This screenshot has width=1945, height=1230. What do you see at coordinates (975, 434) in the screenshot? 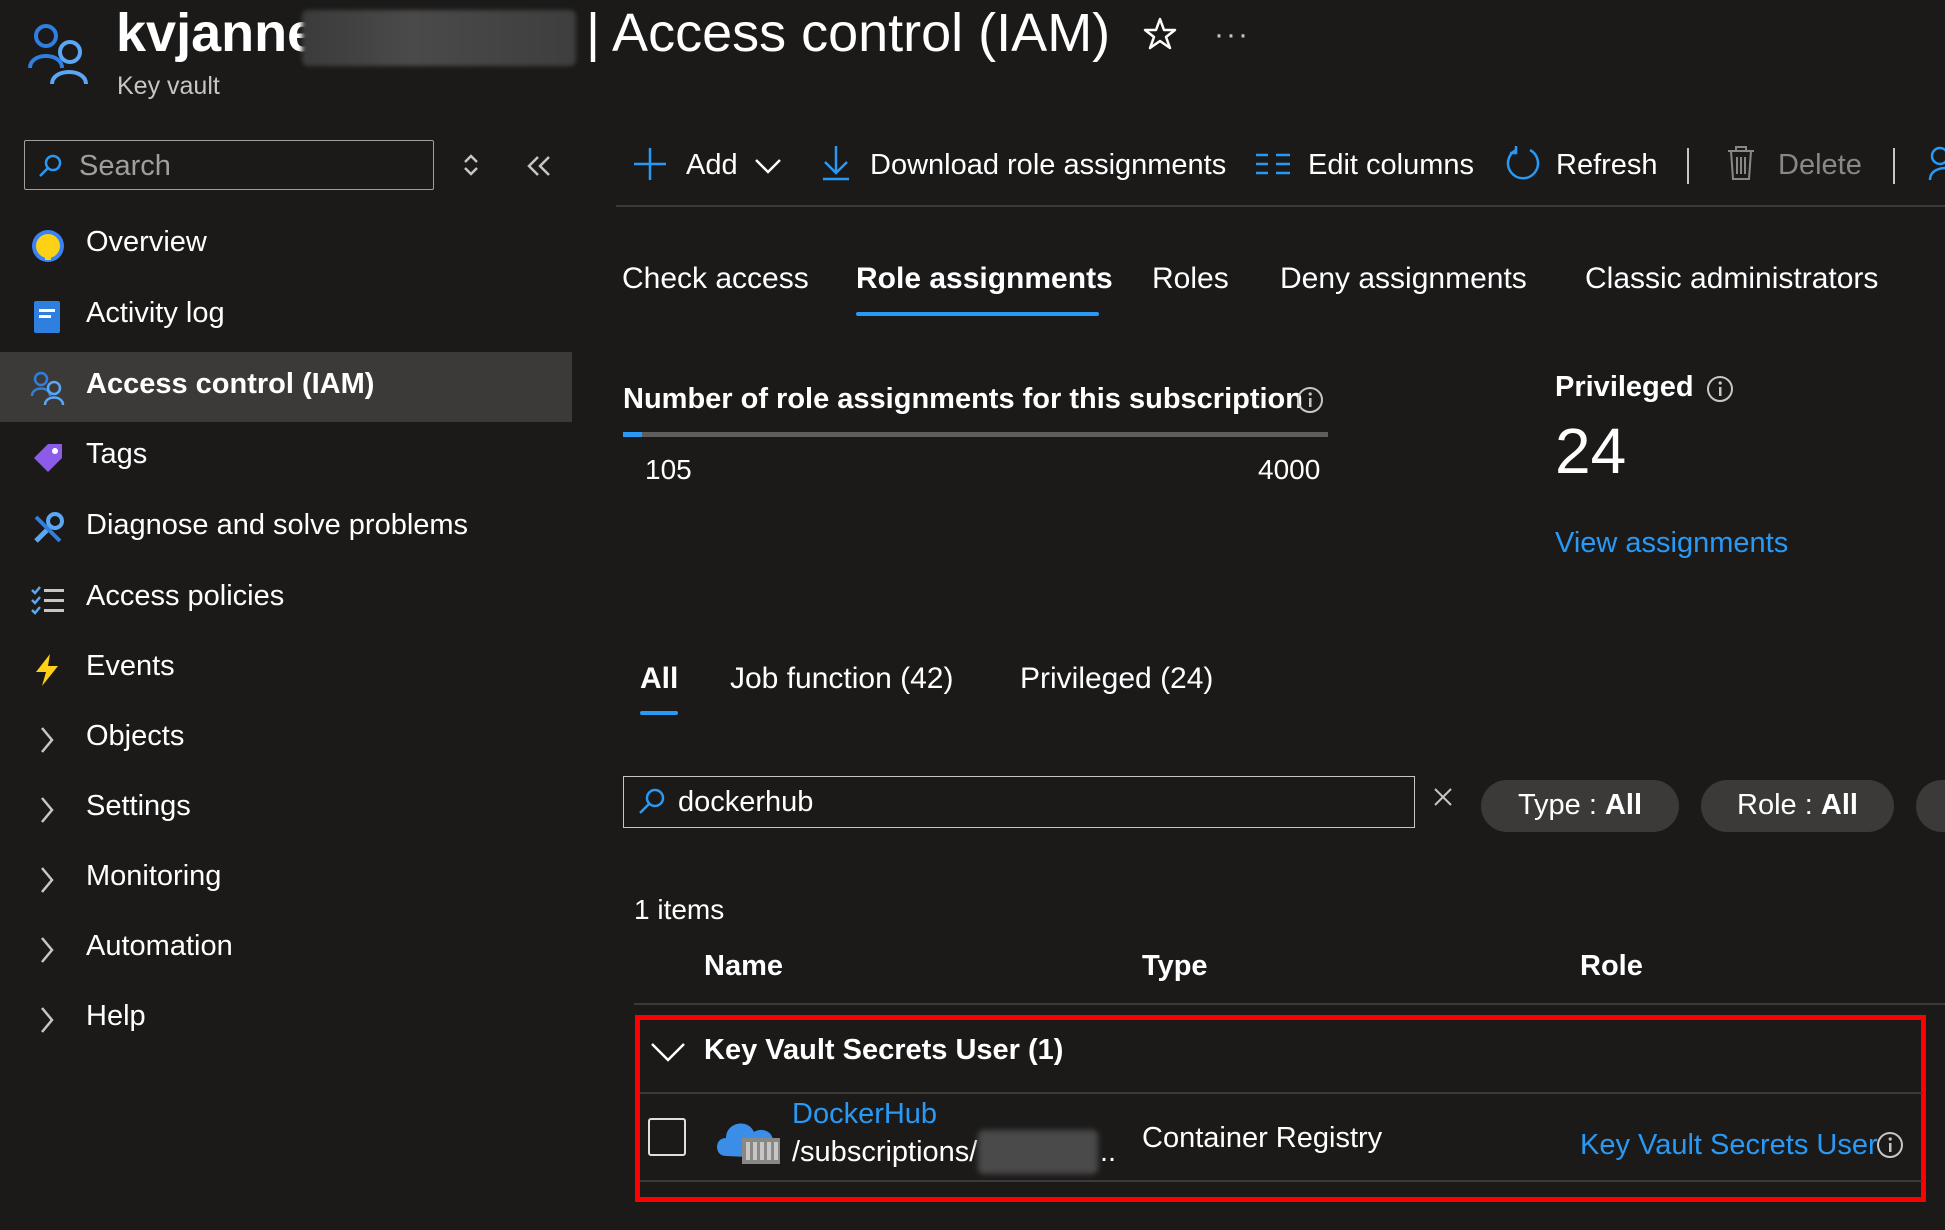
I see `usage-bar-track` at bounding box center [975, 434].